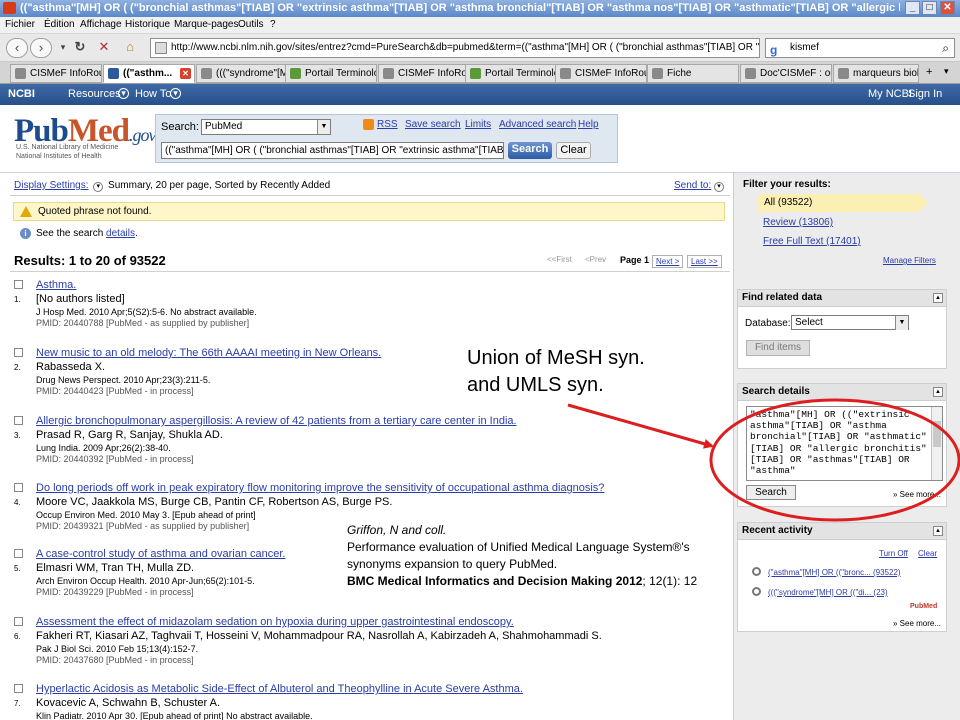 This screenshot has width=960, height=720. What do you see at coordinates (828, 592) in the screenshot?
I see `recent-item-2: ((("syndrome"[MH] OR (("di... (23)` at bounding box center [828, 592].